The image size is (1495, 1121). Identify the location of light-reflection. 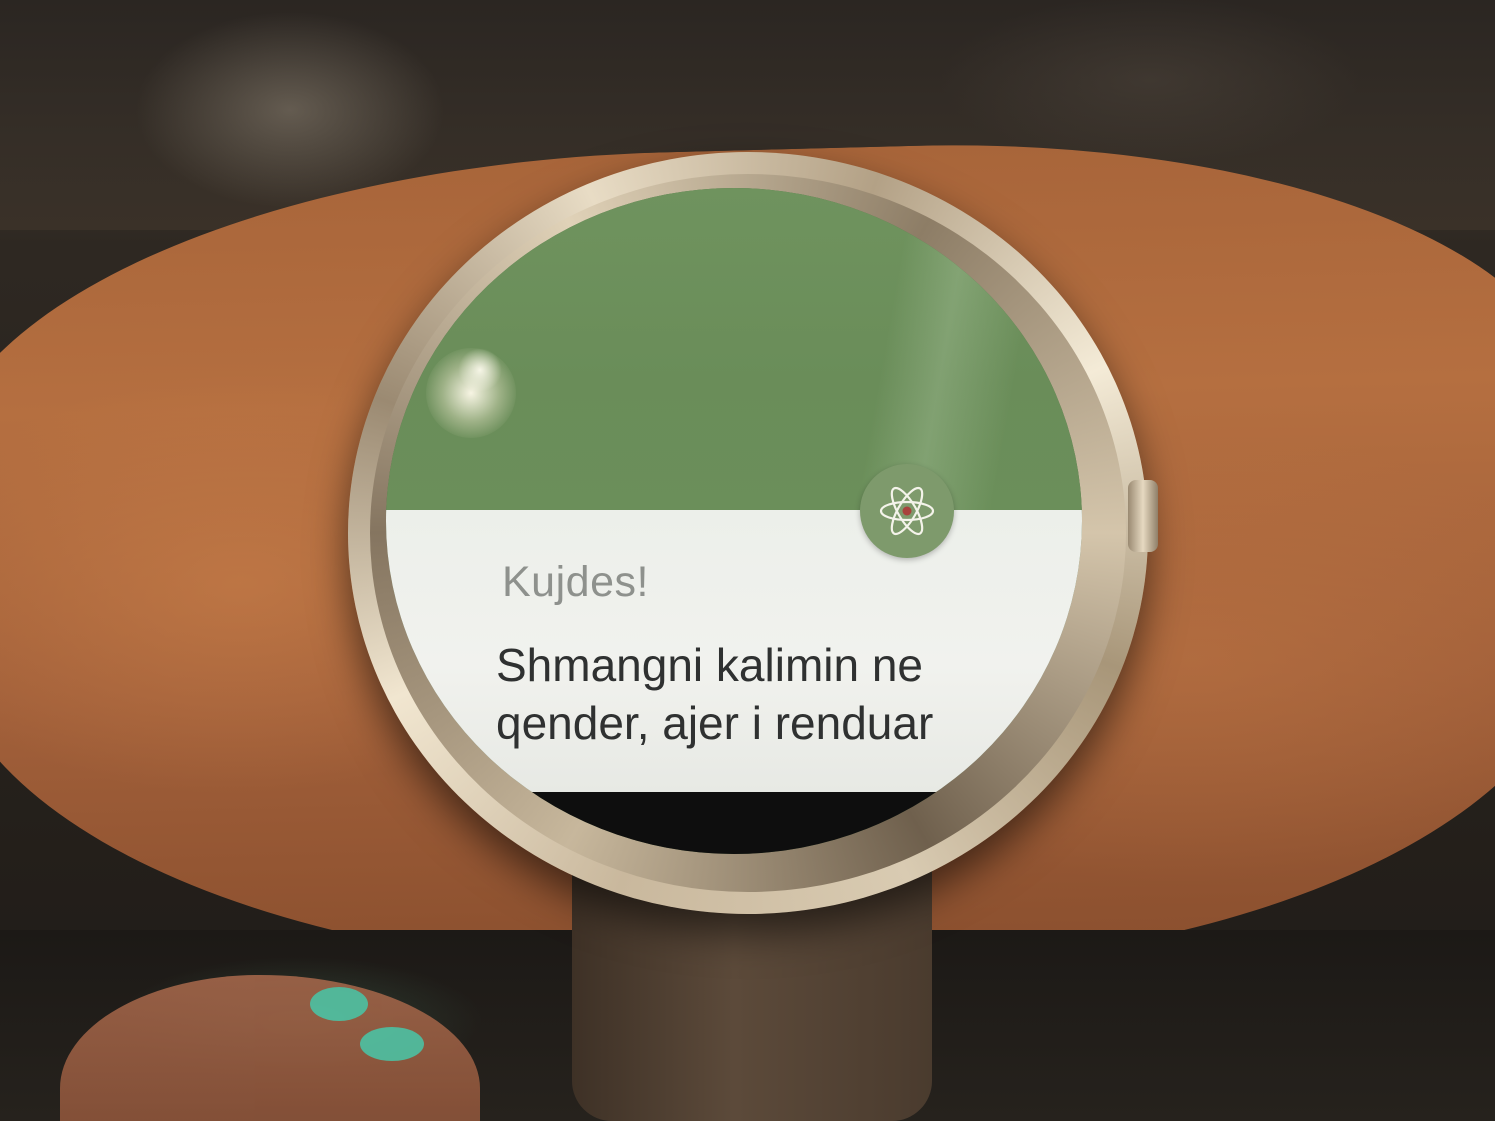
(480, 370).